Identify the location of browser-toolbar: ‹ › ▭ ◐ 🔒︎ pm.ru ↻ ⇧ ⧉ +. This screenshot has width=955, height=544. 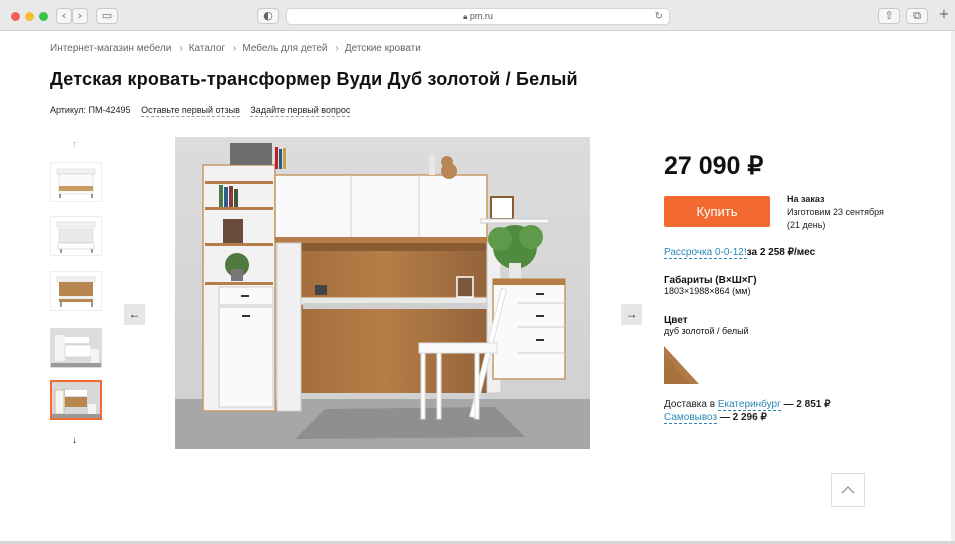
(477, 15).